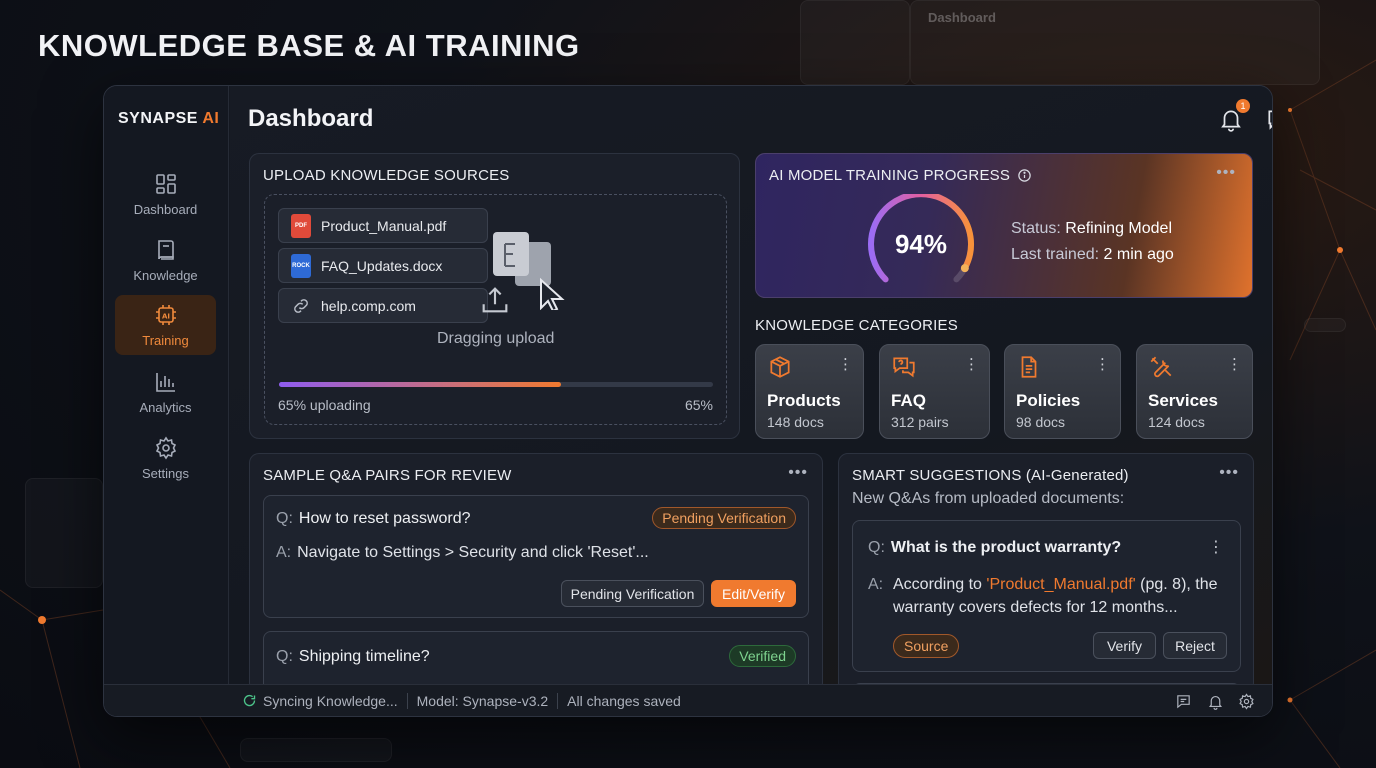  What do you see at coordinates (988, 498) in the screenshot?
I see `suggestions-subtitle: New Q&As from uploaded documents:` at bounding box center [988, 498].